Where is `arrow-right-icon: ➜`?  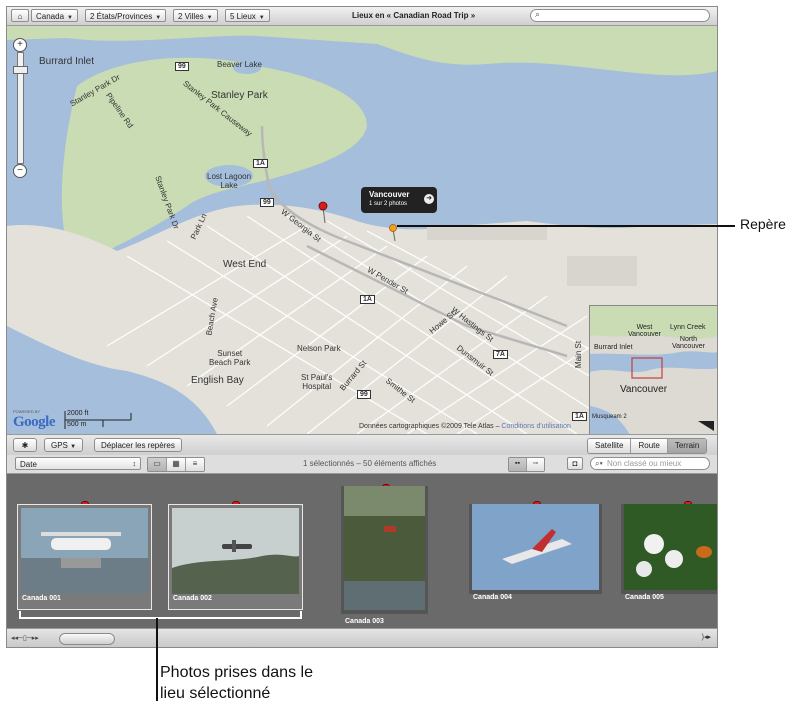
arrow-right-icon: ➜ is located at coordinates (429, 199).